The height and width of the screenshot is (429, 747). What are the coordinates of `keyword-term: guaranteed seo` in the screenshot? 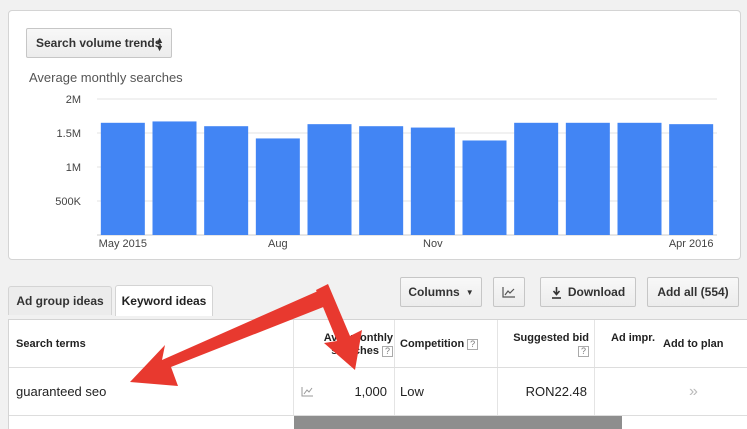 It's located at (61, 391).